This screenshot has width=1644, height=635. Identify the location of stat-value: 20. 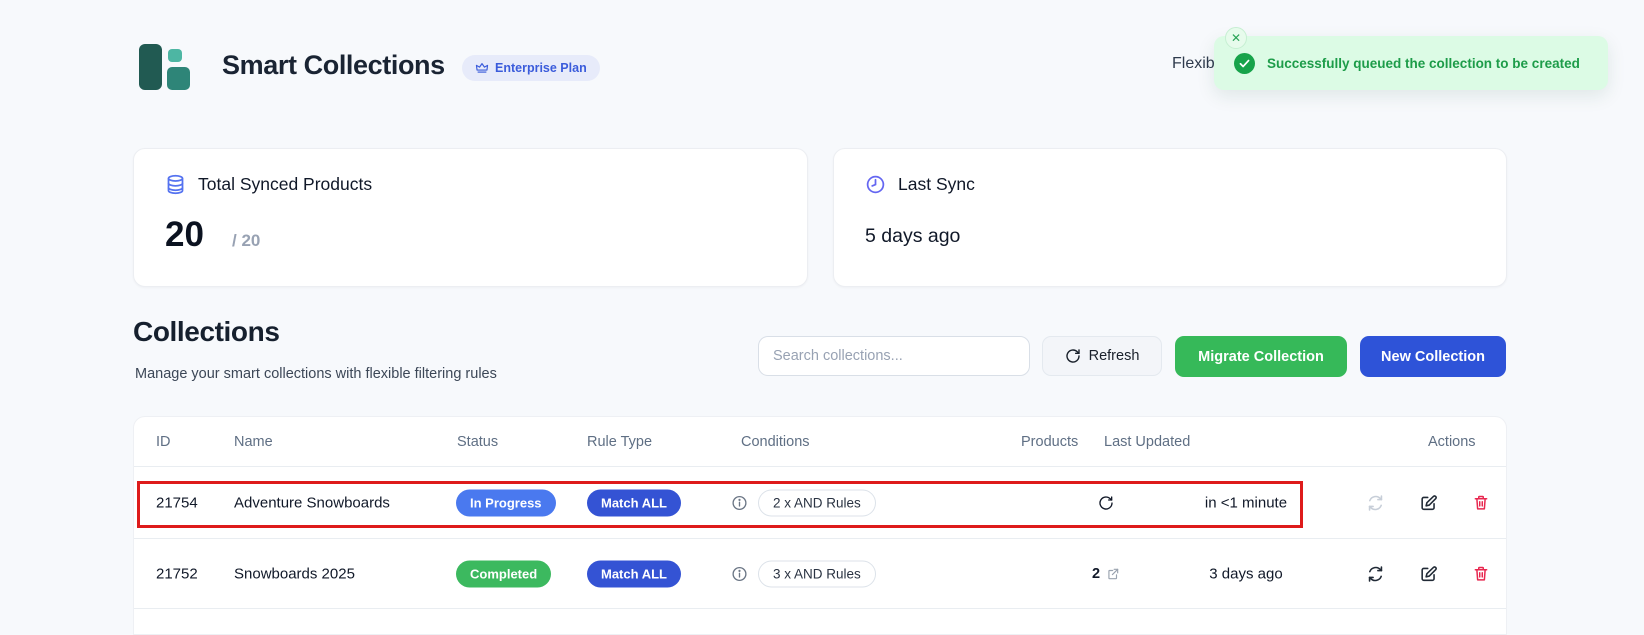
(184, 234).